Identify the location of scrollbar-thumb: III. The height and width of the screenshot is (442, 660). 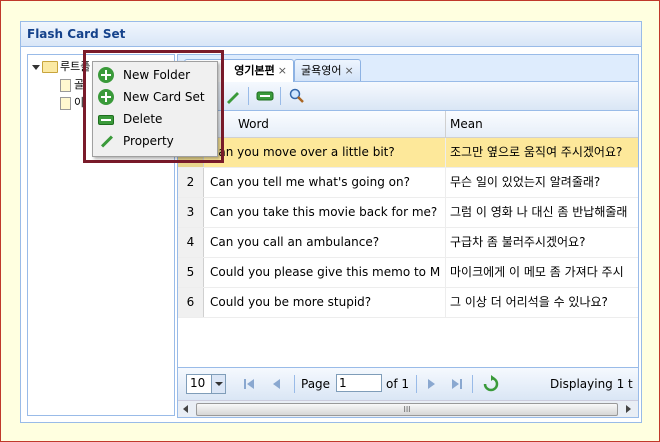
(407, 409).